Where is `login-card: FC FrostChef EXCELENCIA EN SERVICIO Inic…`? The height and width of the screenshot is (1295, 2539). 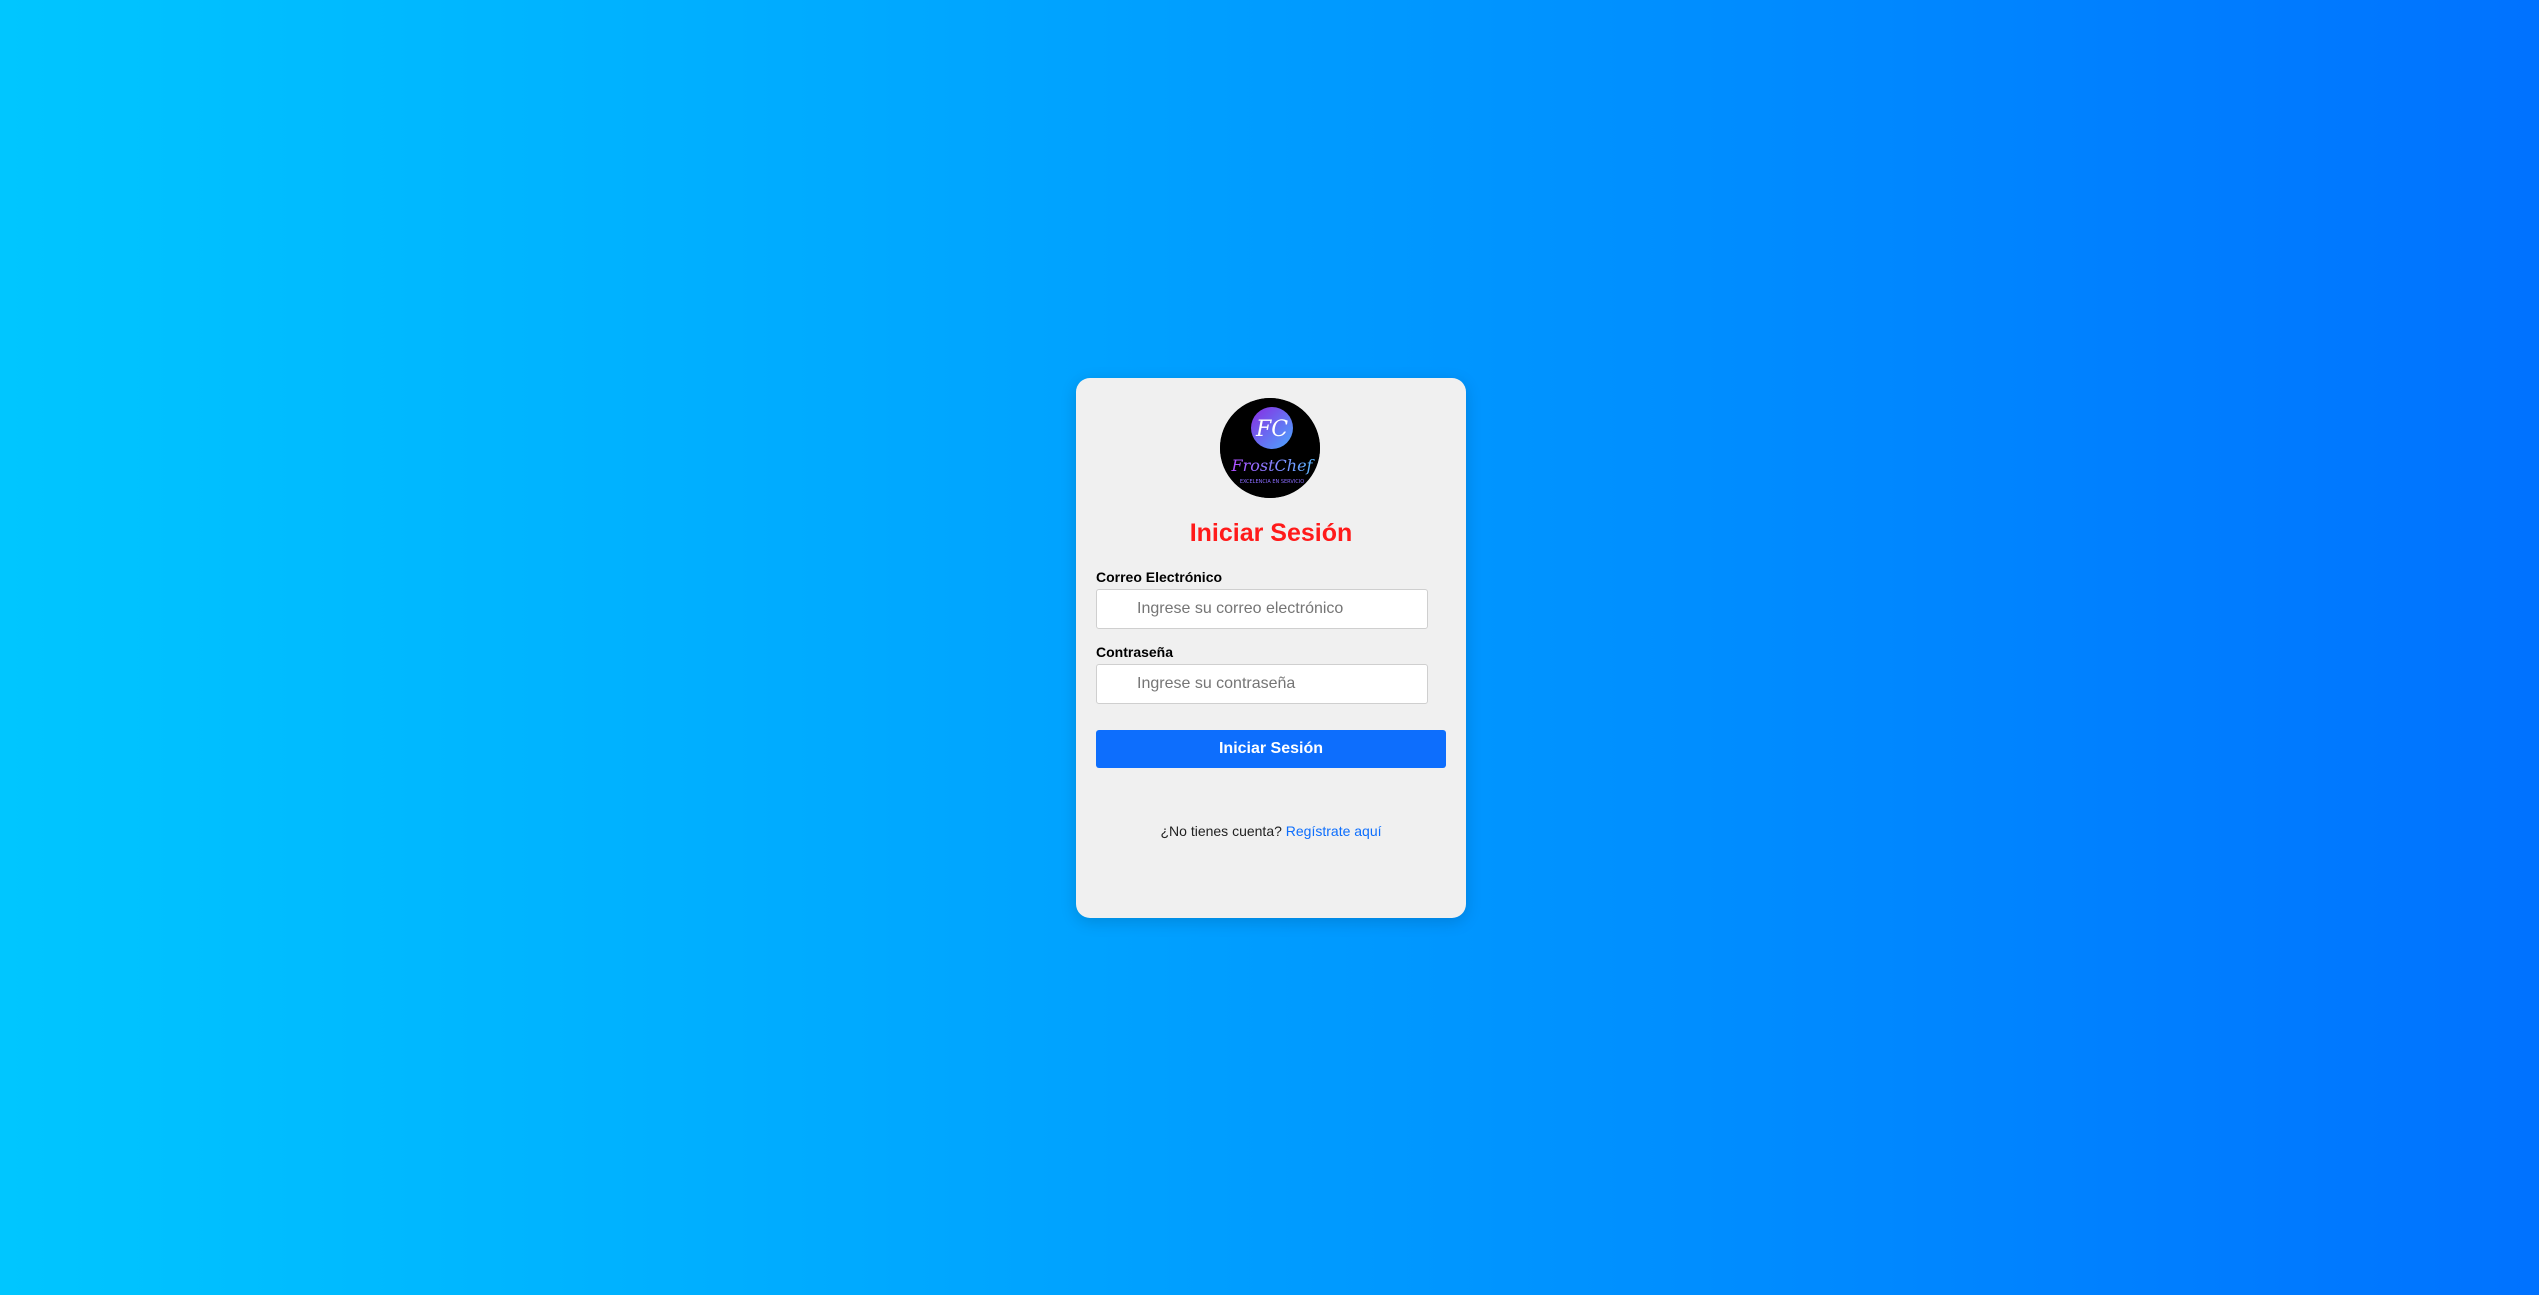 login-card: FC FrostChef EXCELENCIA EN SERVICIO Inic… is located at coordinates (1271, 648).